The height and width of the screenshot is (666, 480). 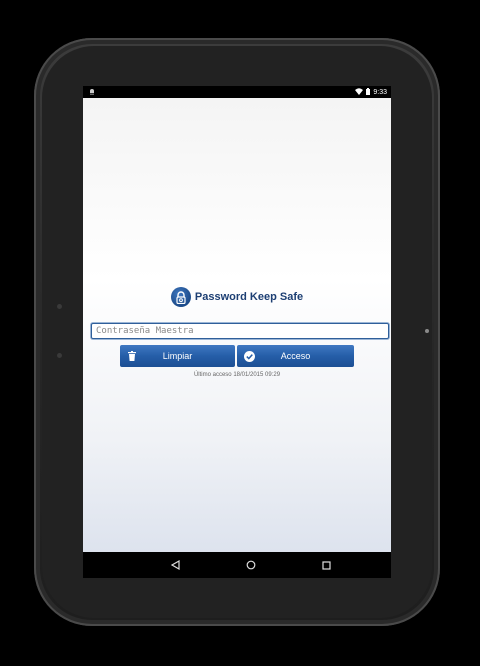 I want to click on home-icon, so click(x=251, y=565).